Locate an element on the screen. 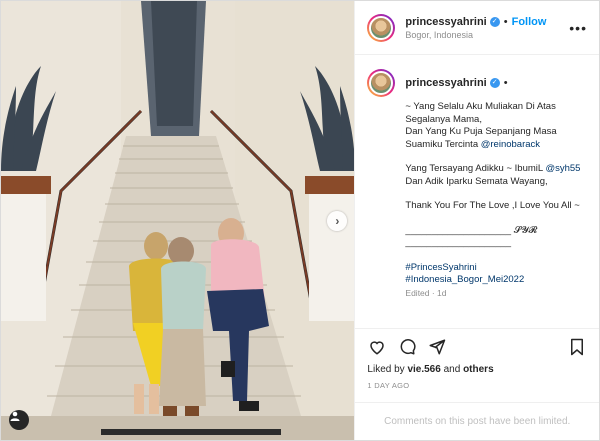 The height and width of the screenshot is (441, 600). hashtag-link: #PrincesSyahrini is located at coordinates (440, 267).